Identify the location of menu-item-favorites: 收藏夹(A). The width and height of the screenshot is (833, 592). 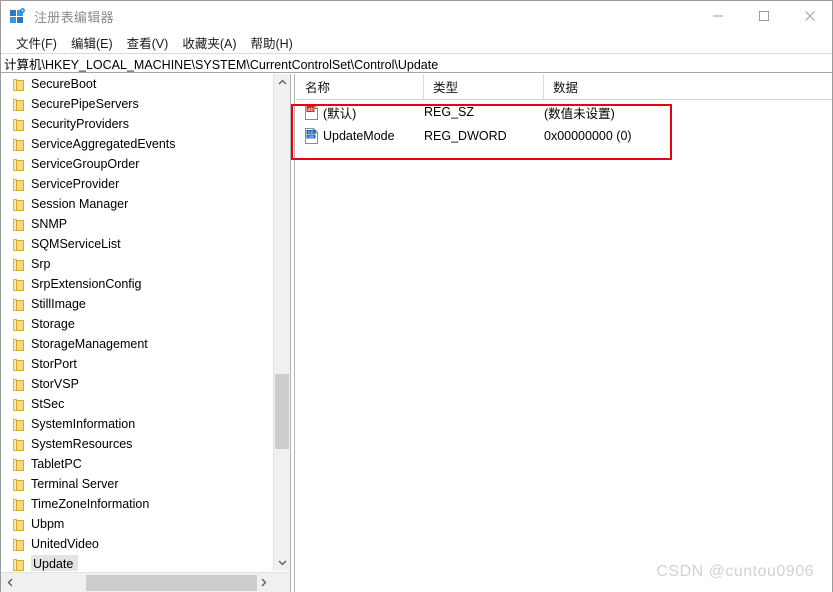
(209, 42).